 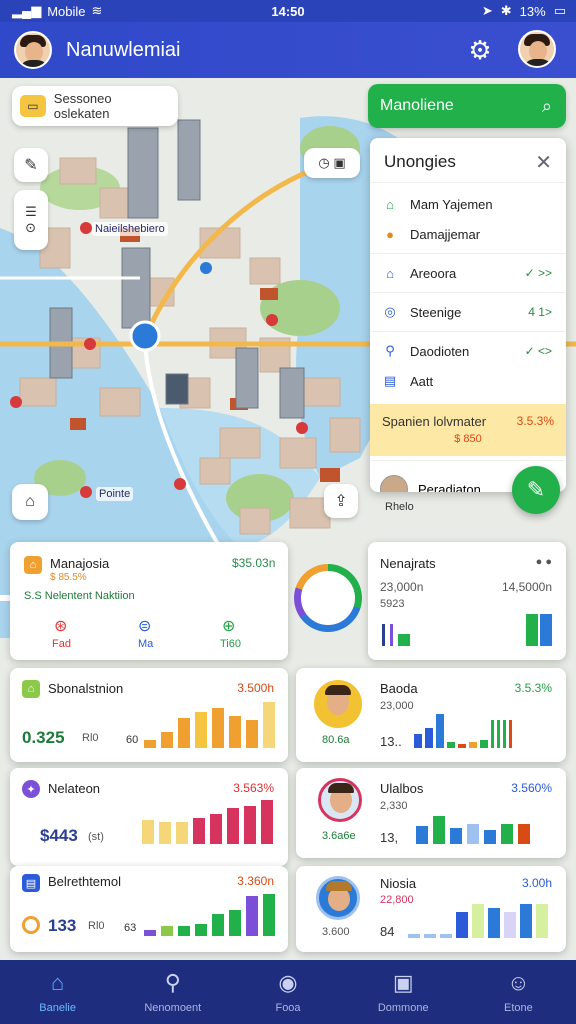 What do you see at coordinates (79, 596) in the screenshot?
I see `card-line: S.S Nelentent Naktiion` at bounding box center [79, 596].